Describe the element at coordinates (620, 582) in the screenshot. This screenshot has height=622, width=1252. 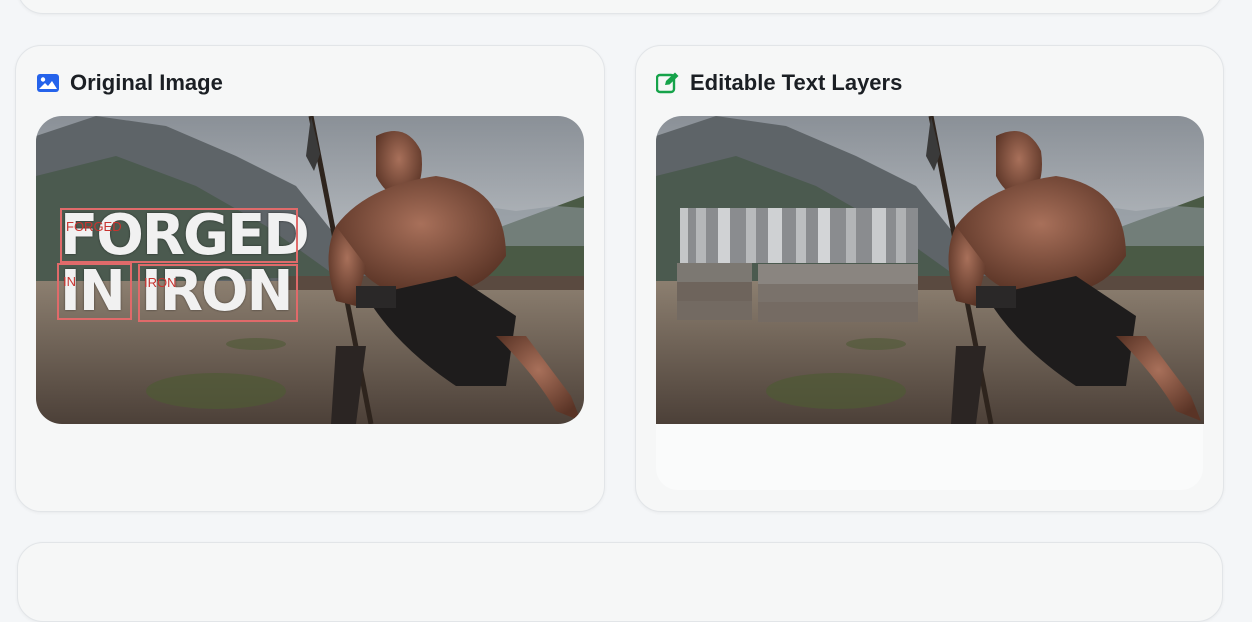
I see `bottom-card` at that location.